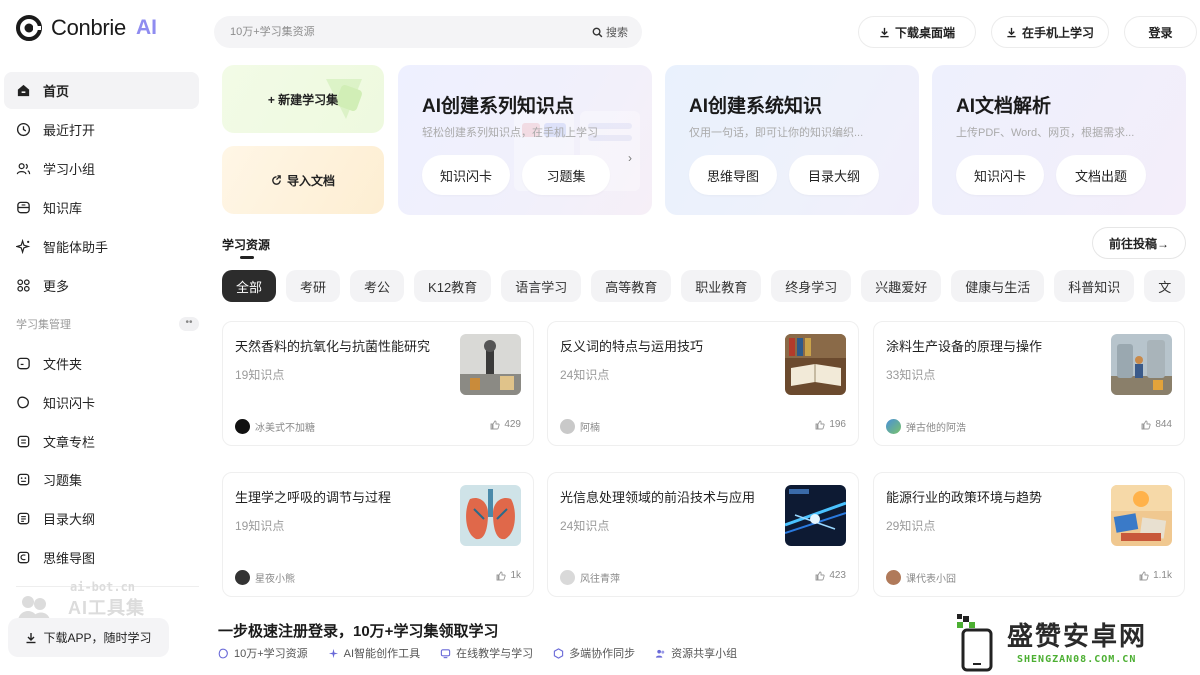 The image size is (1200, 675). Describe the element at coordinates (721, 286) in the screenshot. I see `category-tab: 职业教育` at that location.